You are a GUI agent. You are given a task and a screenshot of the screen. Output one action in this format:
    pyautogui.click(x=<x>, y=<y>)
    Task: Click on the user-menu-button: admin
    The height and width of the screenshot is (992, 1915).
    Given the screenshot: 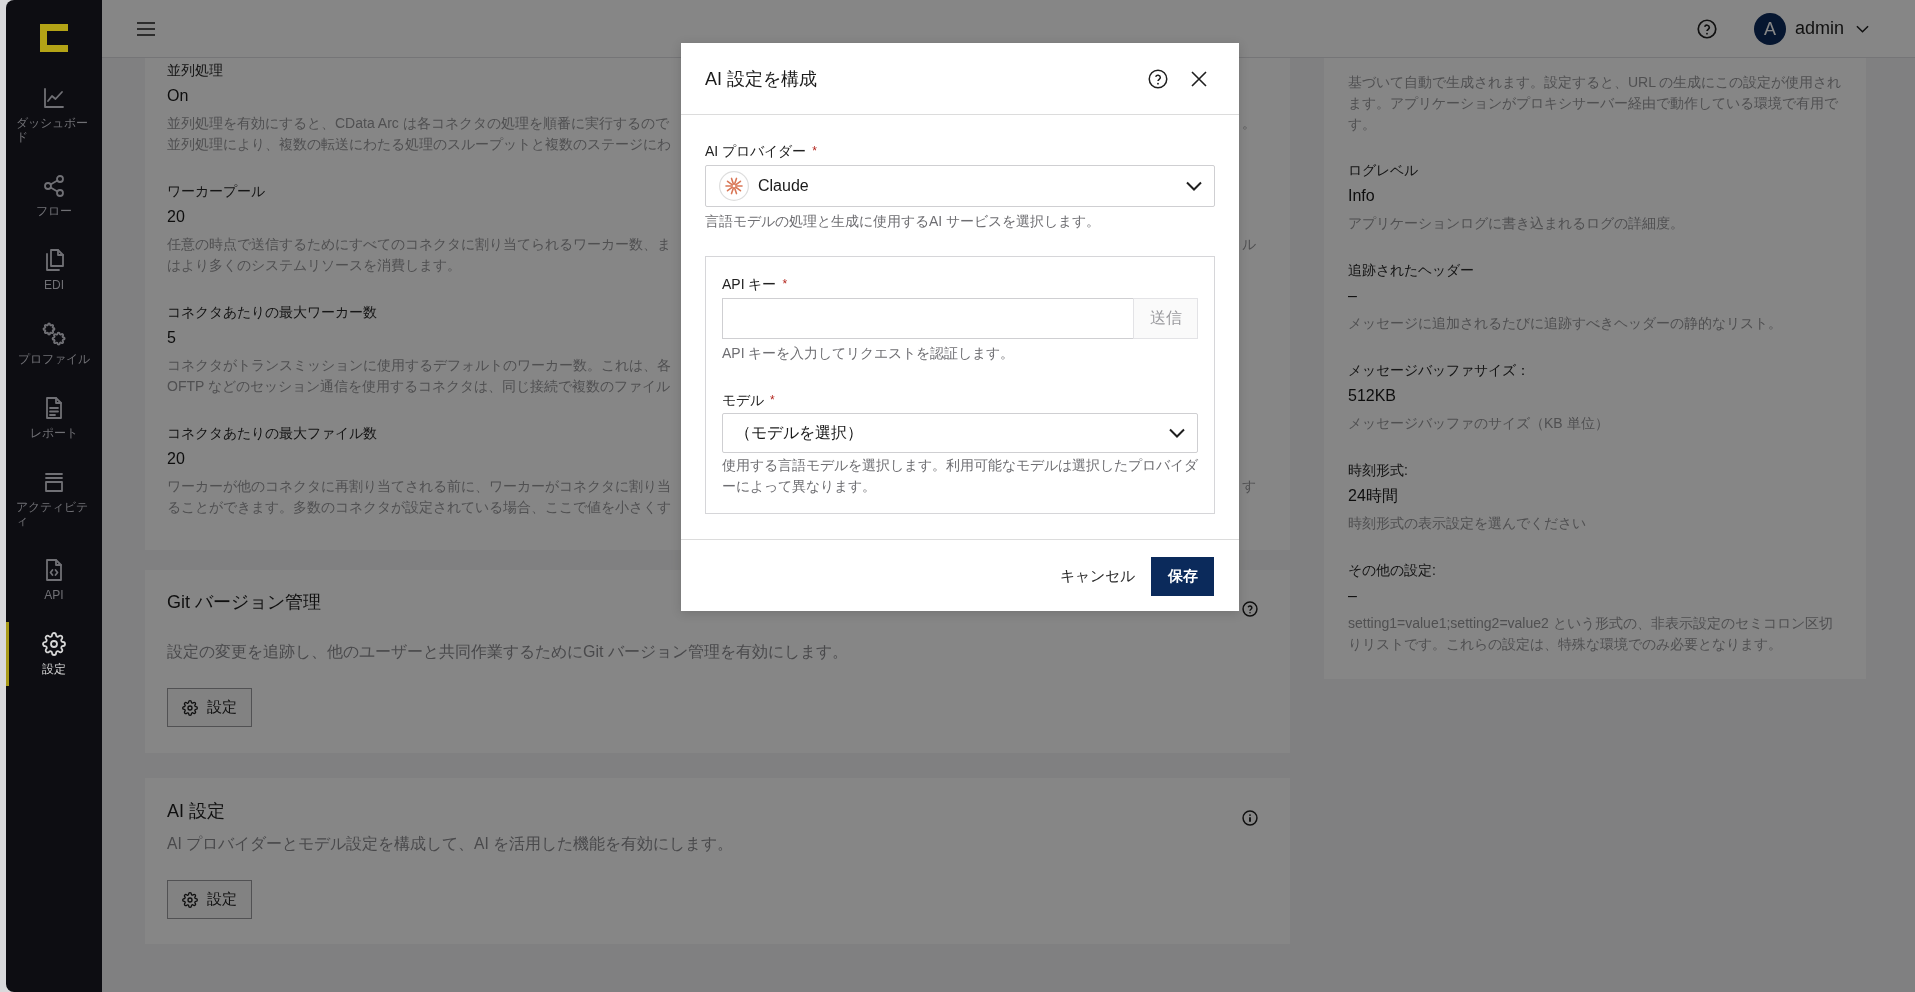 What is the action you would take?
    pyautogui.click(x=1831, y=28)
    